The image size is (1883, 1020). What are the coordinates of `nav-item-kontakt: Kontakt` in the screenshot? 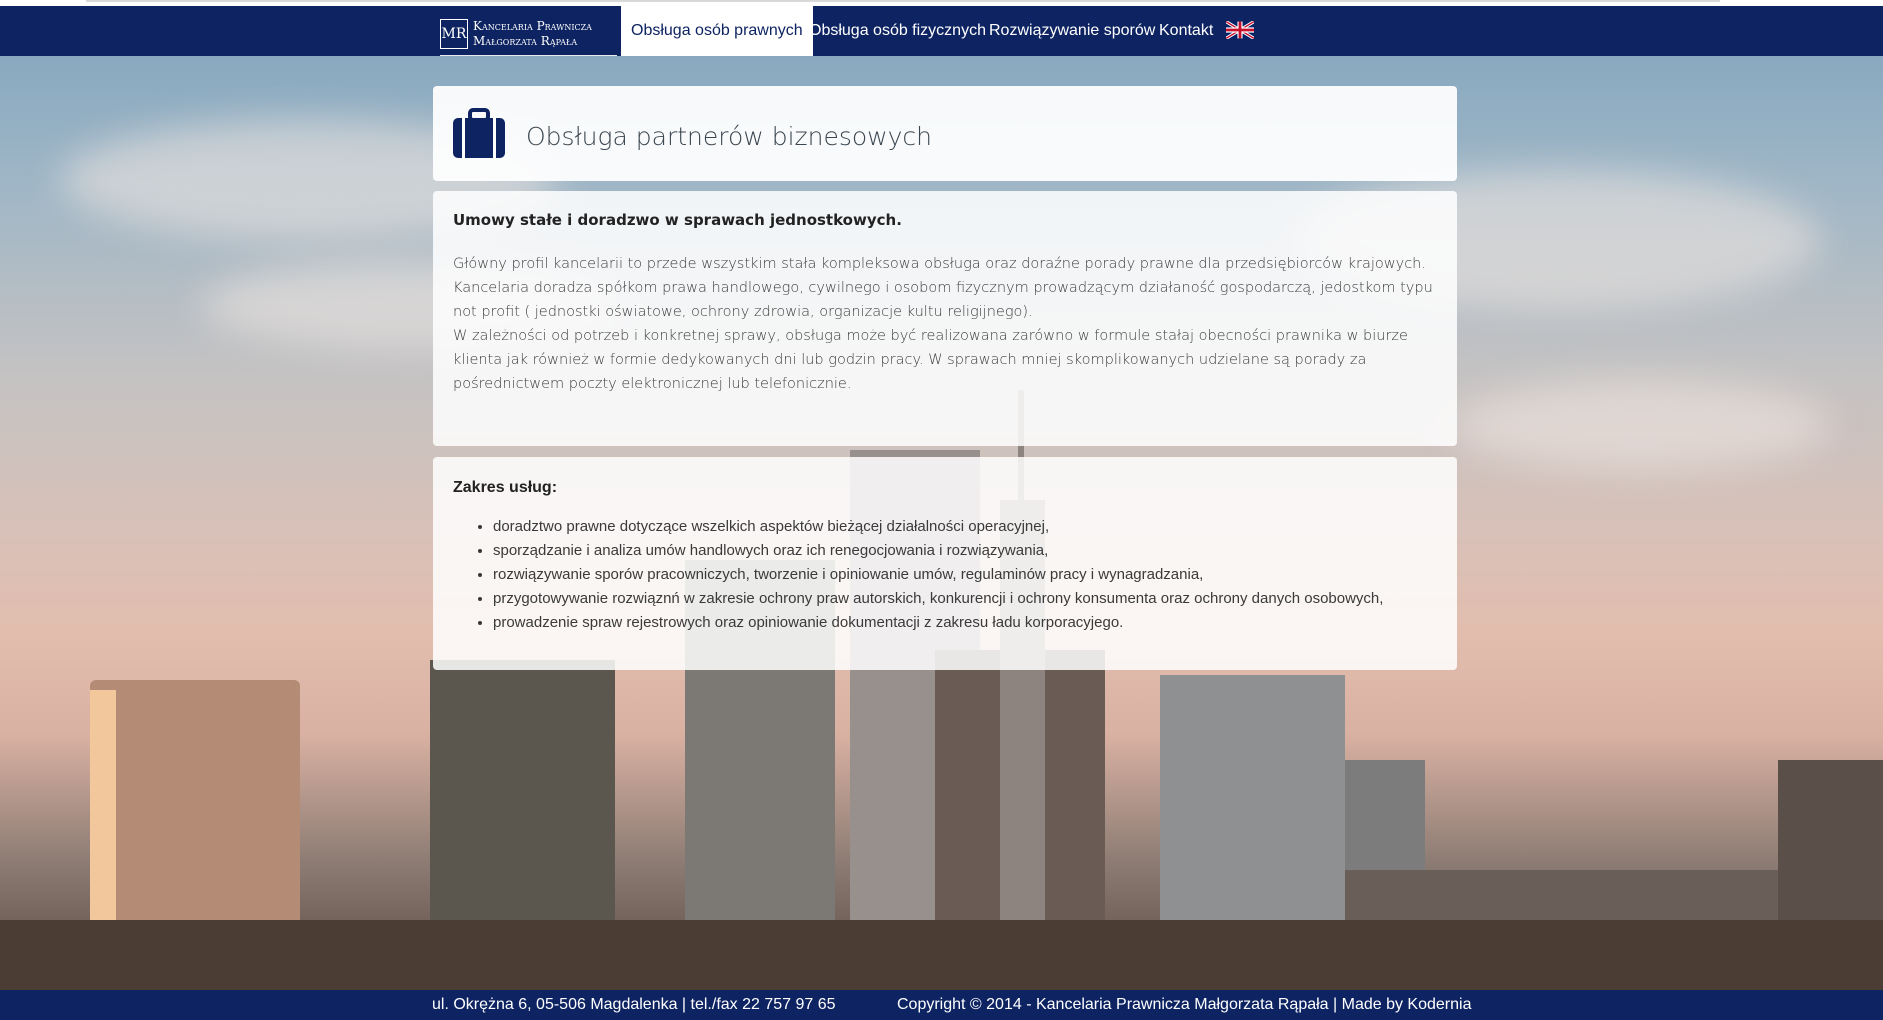 It's located at (1186, 31).